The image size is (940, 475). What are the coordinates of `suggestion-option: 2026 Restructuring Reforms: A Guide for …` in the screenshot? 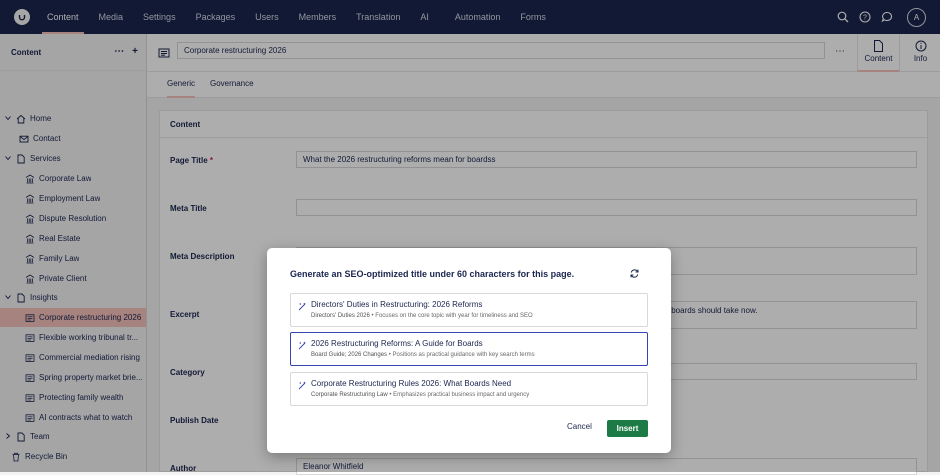 It's located at (469, 349).